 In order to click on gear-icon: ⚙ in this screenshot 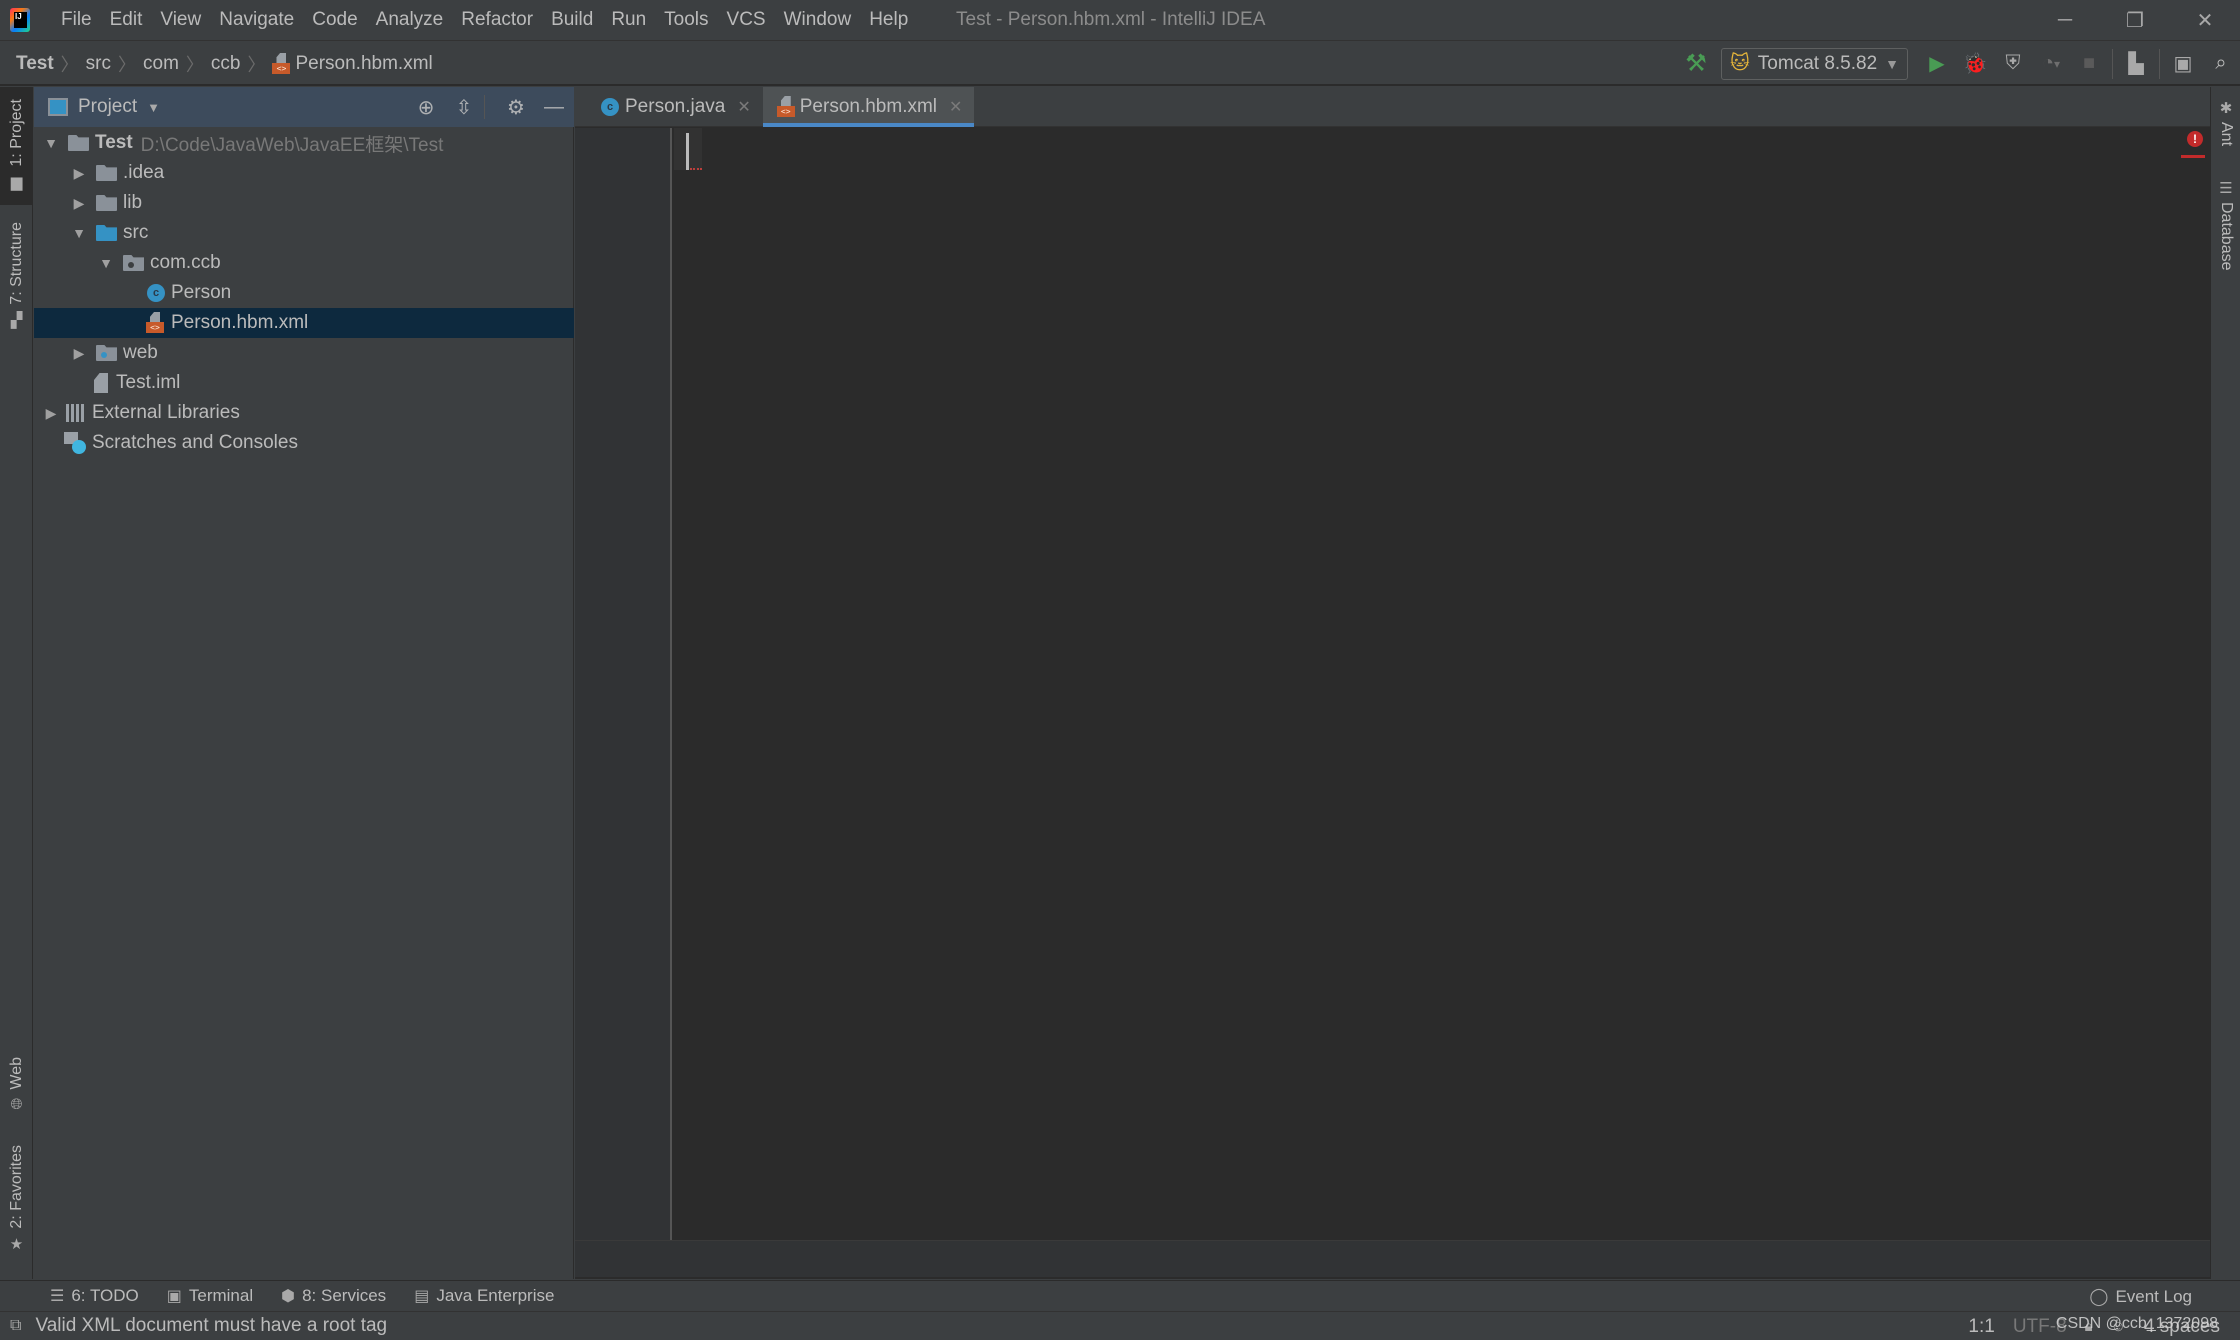, I will do `click(516, 107)`.